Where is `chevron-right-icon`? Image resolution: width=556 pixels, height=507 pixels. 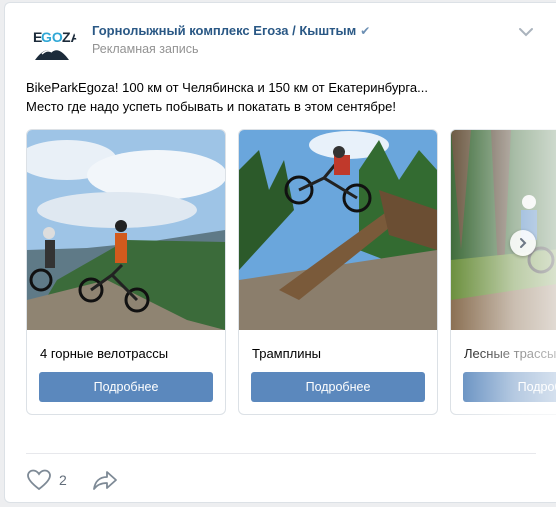
chevron-right-icon is located at coordinates (523, 243).